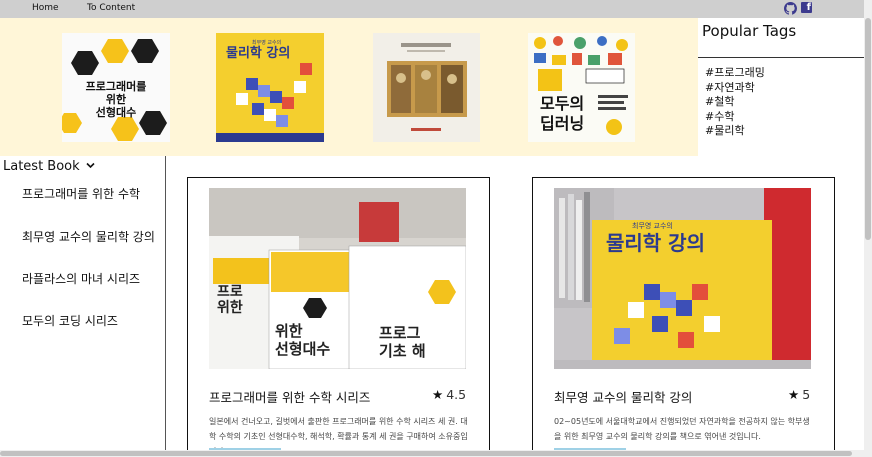 The image size is (872, 457). I want to click on book-photo-physics: 최무영 교수의 물리학 강의, so click(682, 278).